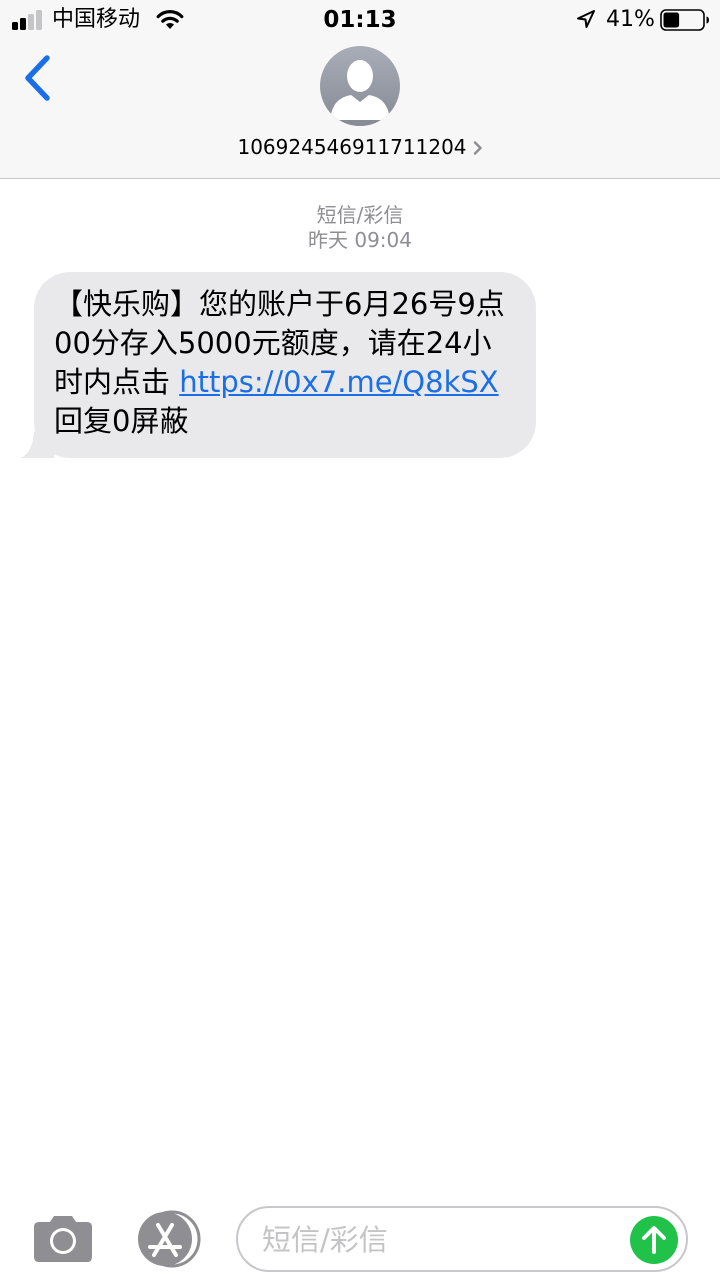 The height and width of the screenshot is (1280, 720). I want to click on bubble-tail, so click(37, 445).